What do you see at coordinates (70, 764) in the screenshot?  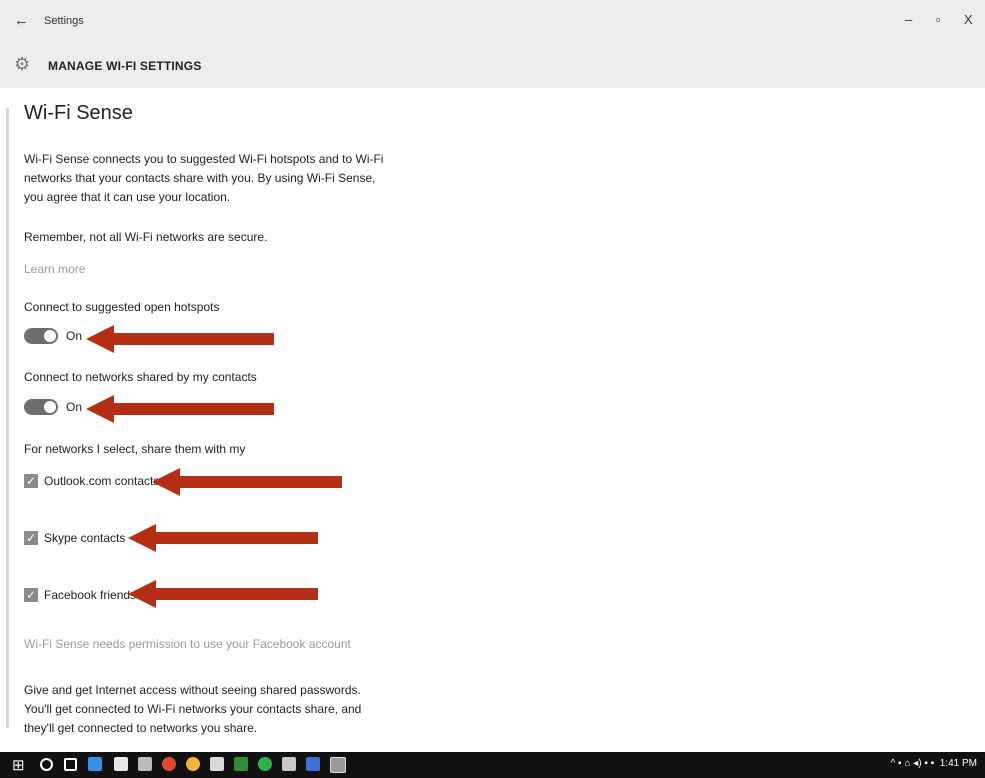 I see `task-view-icon` at bounding box center [70, 764].